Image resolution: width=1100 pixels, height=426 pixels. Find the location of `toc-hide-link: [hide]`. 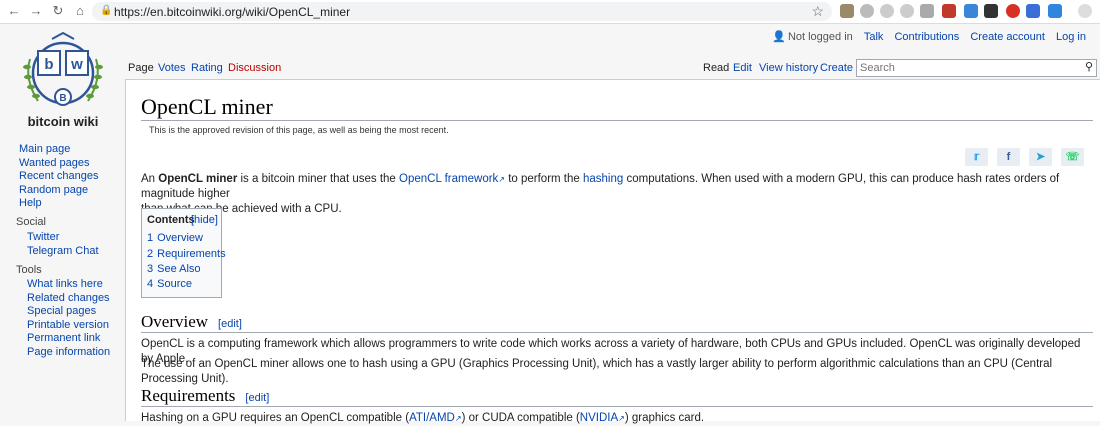

toc-hide-link: [hide] is located at coordinates (204, 220).